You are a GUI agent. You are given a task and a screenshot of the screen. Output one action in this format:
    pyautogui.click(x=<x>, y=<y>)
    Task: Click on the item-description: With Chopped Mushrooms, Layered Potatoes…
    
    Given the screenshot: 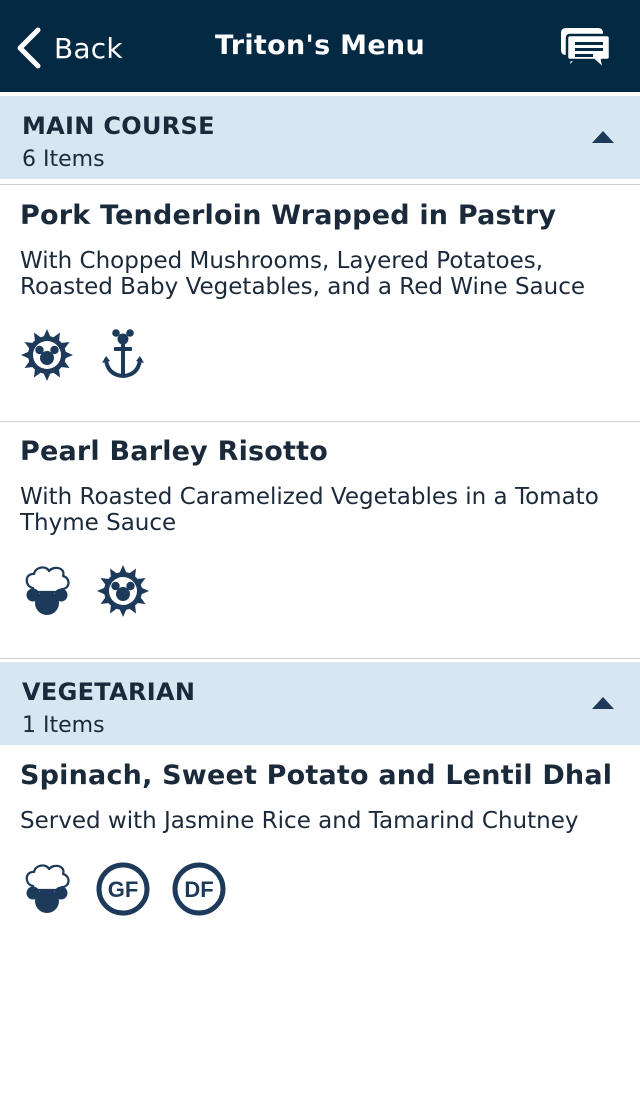 What is the action you would take?
    pyautogui.click(x=303, y=274)
    